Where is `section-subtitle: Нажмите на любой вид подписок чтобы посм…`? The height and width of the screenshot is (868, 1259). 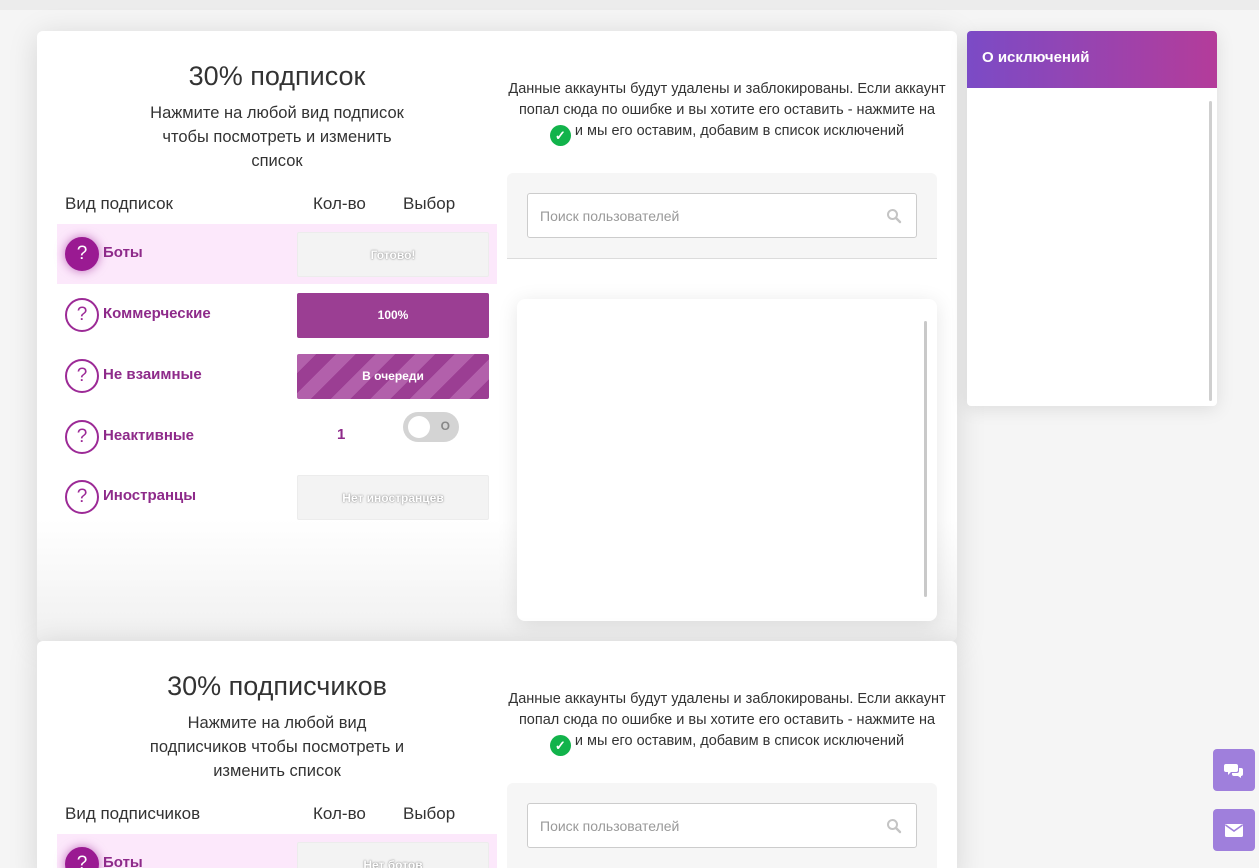 section-subtitle: Нажмите на любой вид подписок чтобы посм… is located at coordinates (277, 137).